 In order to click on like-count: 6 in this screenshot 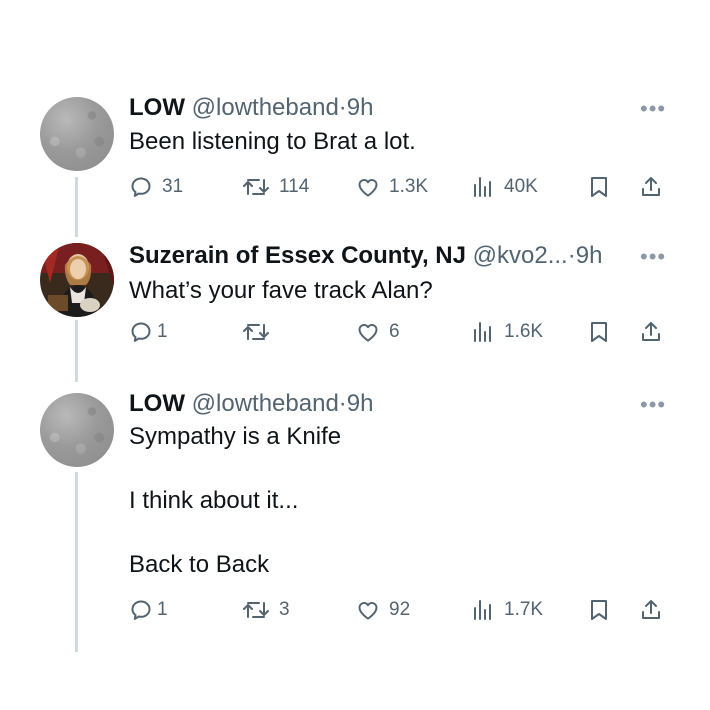, I will do `click(394, 331)`.